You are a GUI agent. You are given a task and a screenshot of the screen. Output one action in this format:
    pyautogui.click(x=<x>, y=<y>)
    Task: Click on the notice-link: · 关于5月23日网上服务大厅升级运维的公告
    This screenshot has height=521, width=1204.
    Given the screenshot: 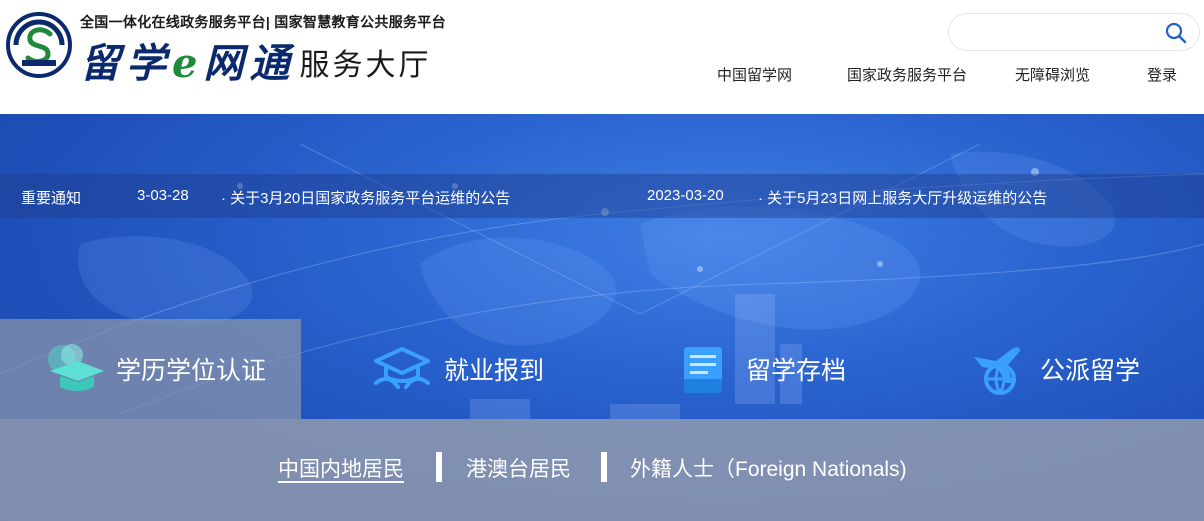 What is the action you would take?
    pyautogui.click(x=902, y=197)
    